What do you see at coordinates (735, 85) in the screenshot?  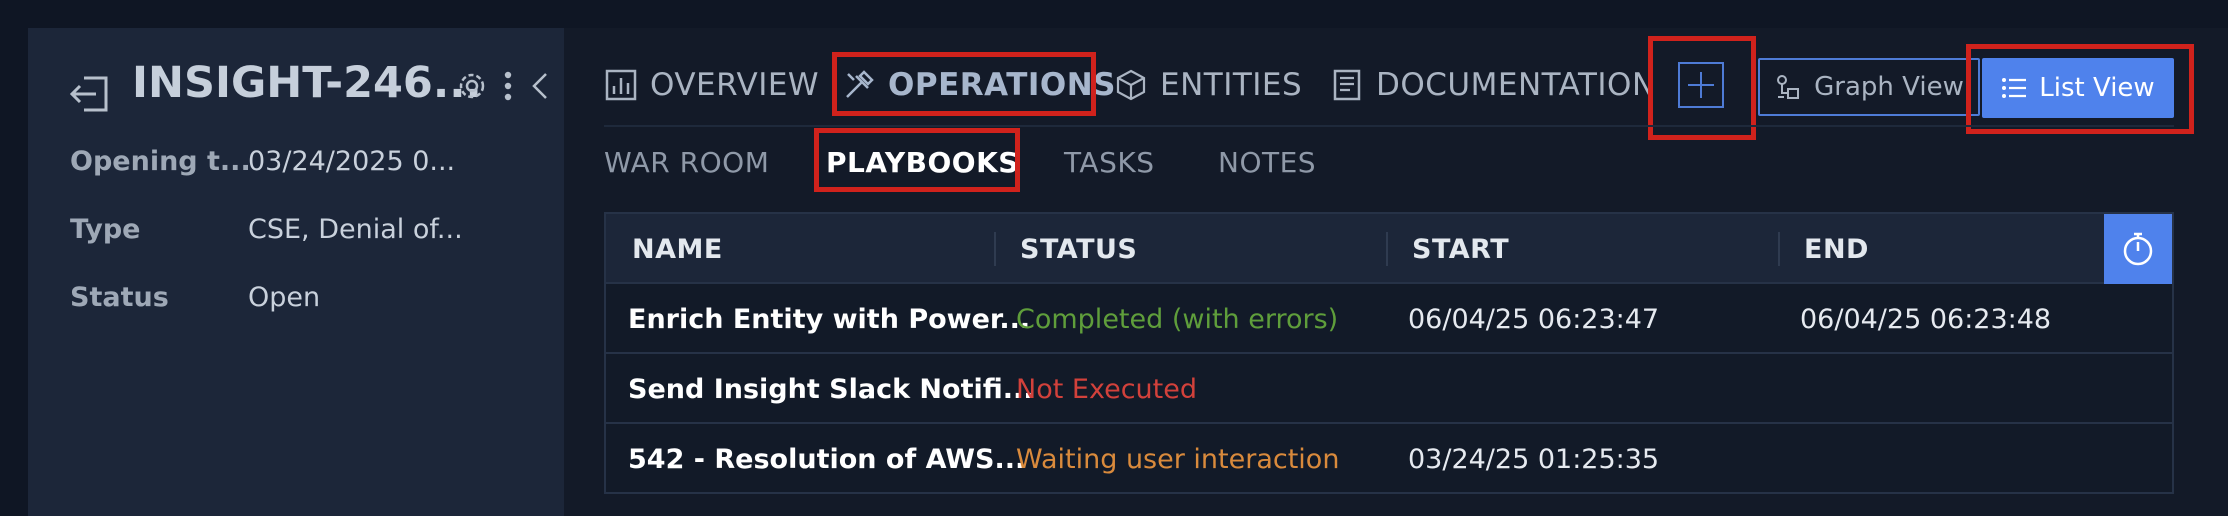 I see `tab-label: OVERVIEW` at bounding box center [735, 85].